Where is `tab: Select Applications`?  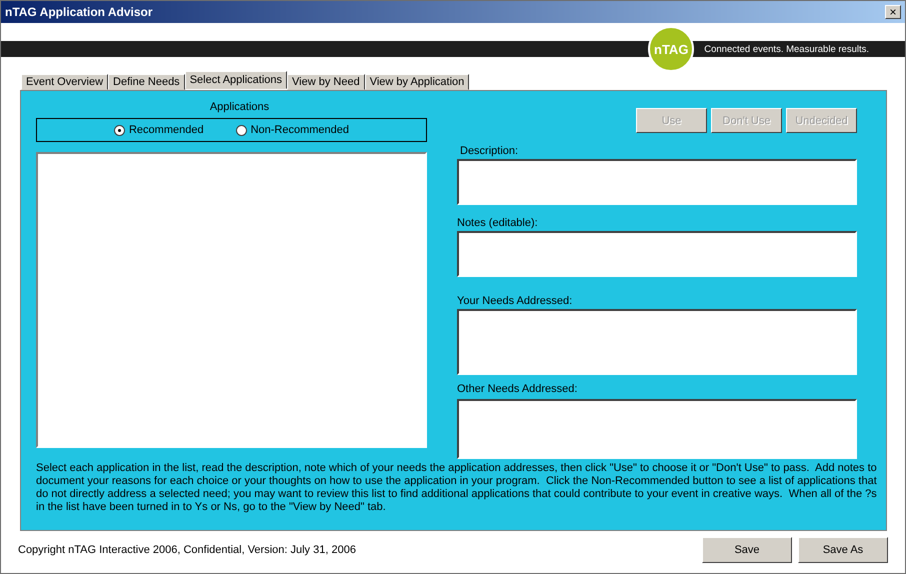
tab: Select Applications is located at coordinates (236, 80).